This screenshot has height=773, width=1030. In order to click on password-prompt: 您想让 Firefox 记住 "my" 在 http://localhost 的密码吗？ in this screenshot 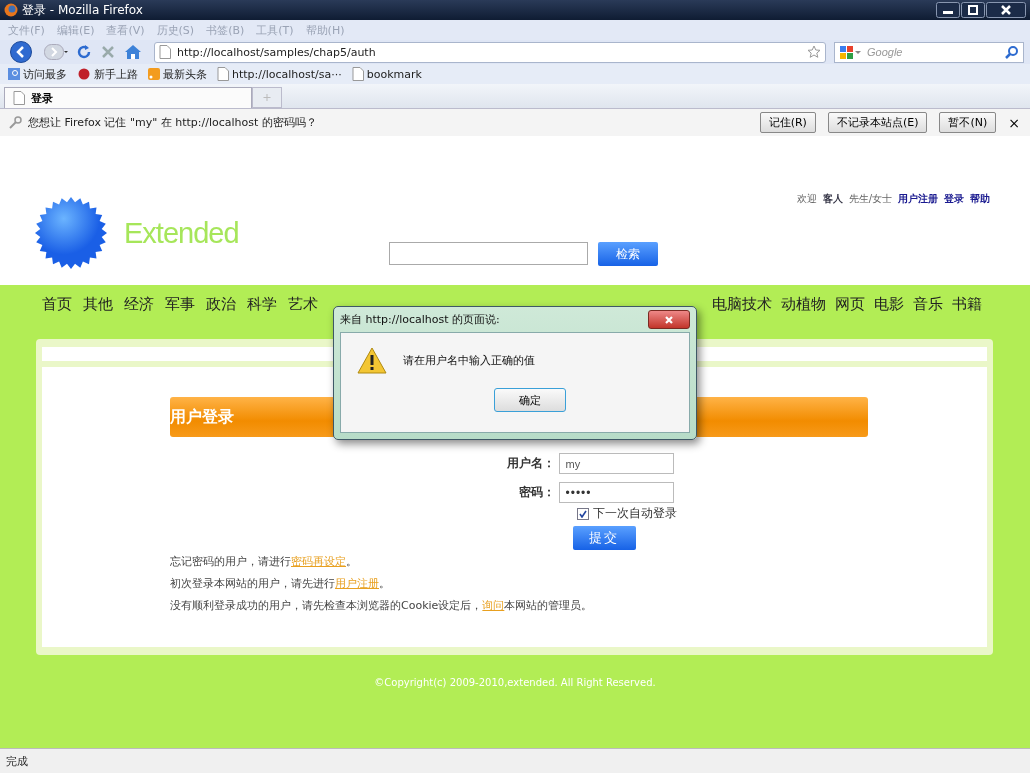, I will do `click(173, 122)`.